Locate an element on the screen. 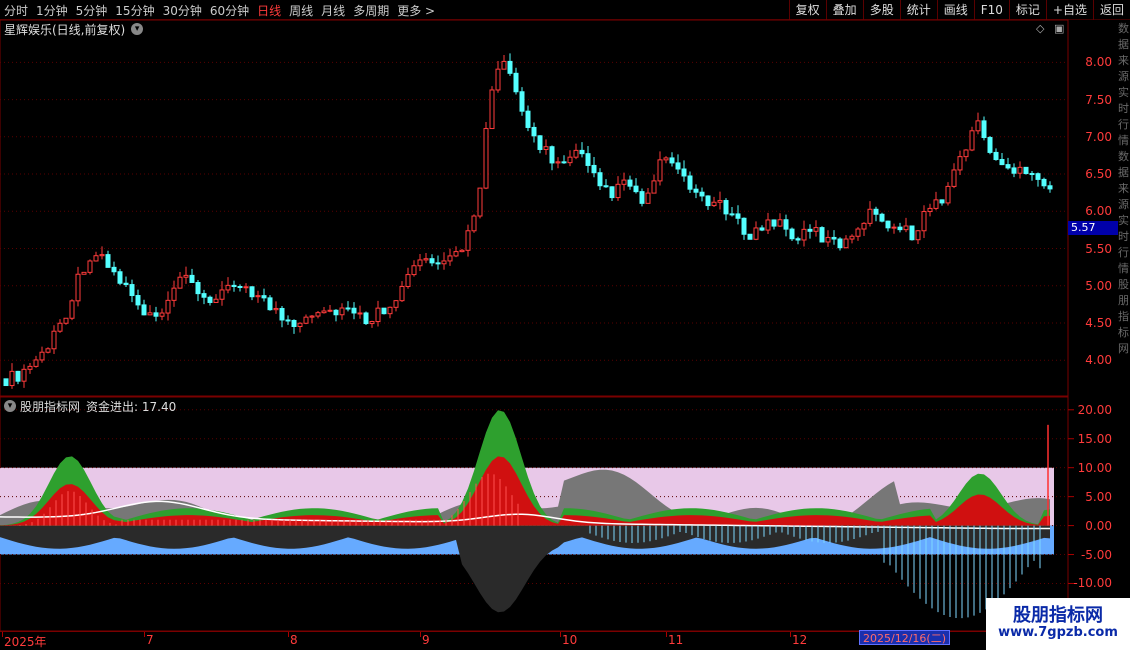 This screenshot has width=1130, height=650. price-tick-label: 5.00 is located at coordinates (1098, 285).